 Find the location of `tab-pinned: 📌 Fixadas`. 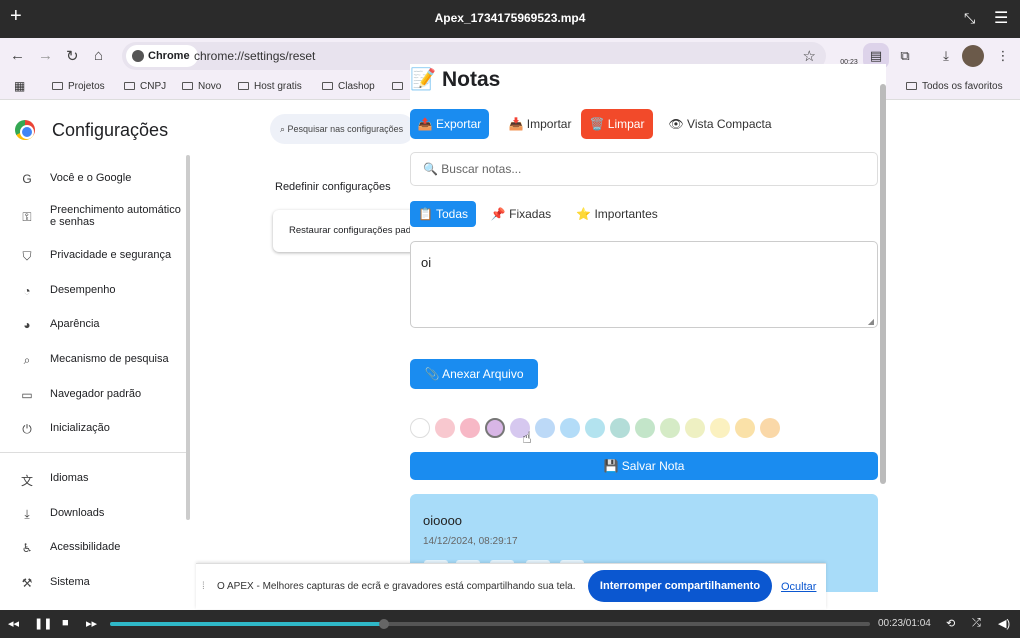

tab-pinned: 📌 Fixadas is located at coordinates (521, 214).